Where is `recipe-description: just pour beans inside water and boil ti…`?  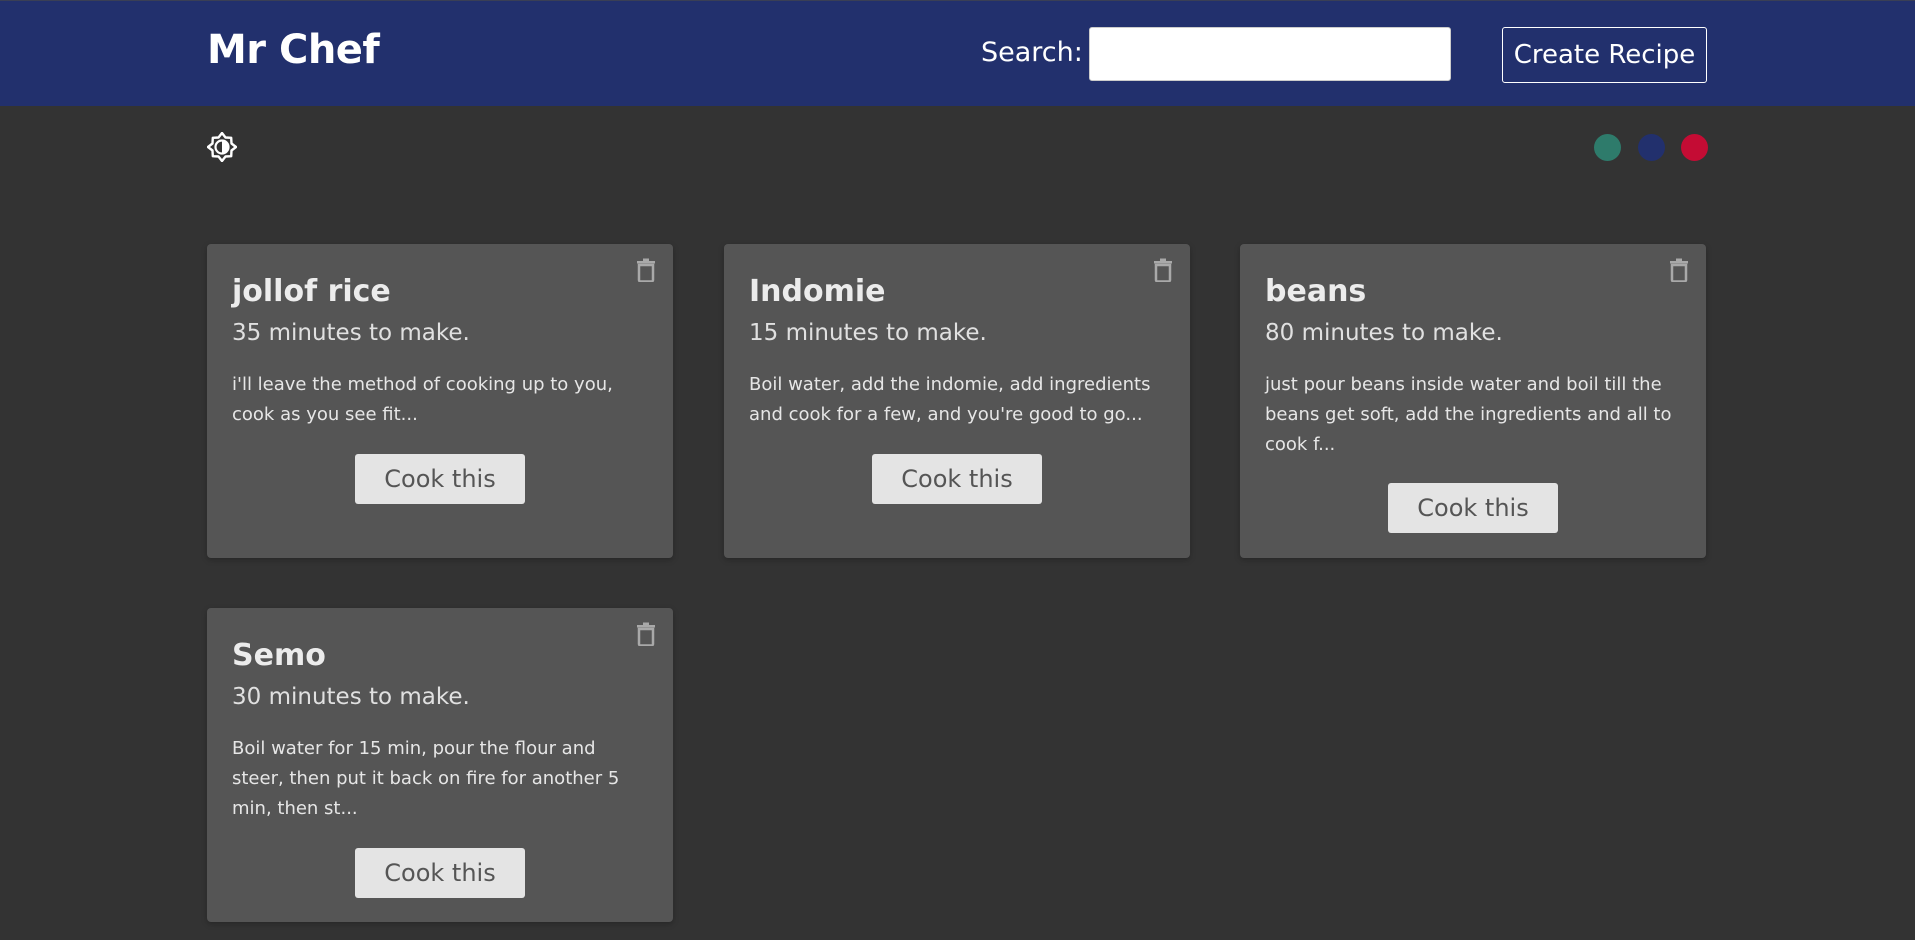 recipe-description: just pour beans inside water and boil ti… is located at coordinates (1468, 414).